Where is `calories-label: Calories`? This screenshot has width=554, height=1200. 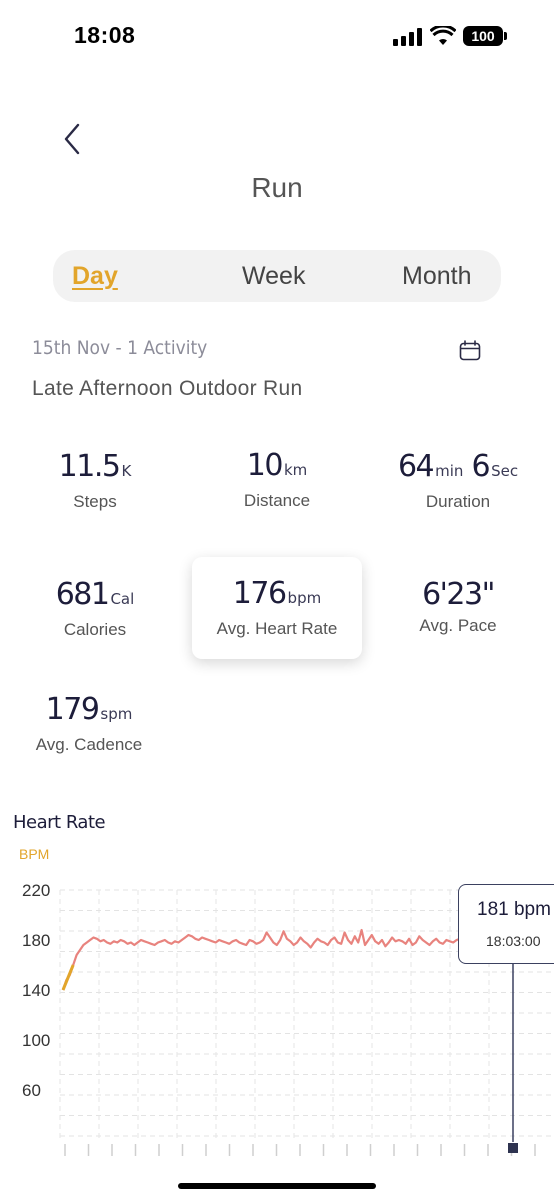 calories-label: Calories is located at coordinates (95, 629).